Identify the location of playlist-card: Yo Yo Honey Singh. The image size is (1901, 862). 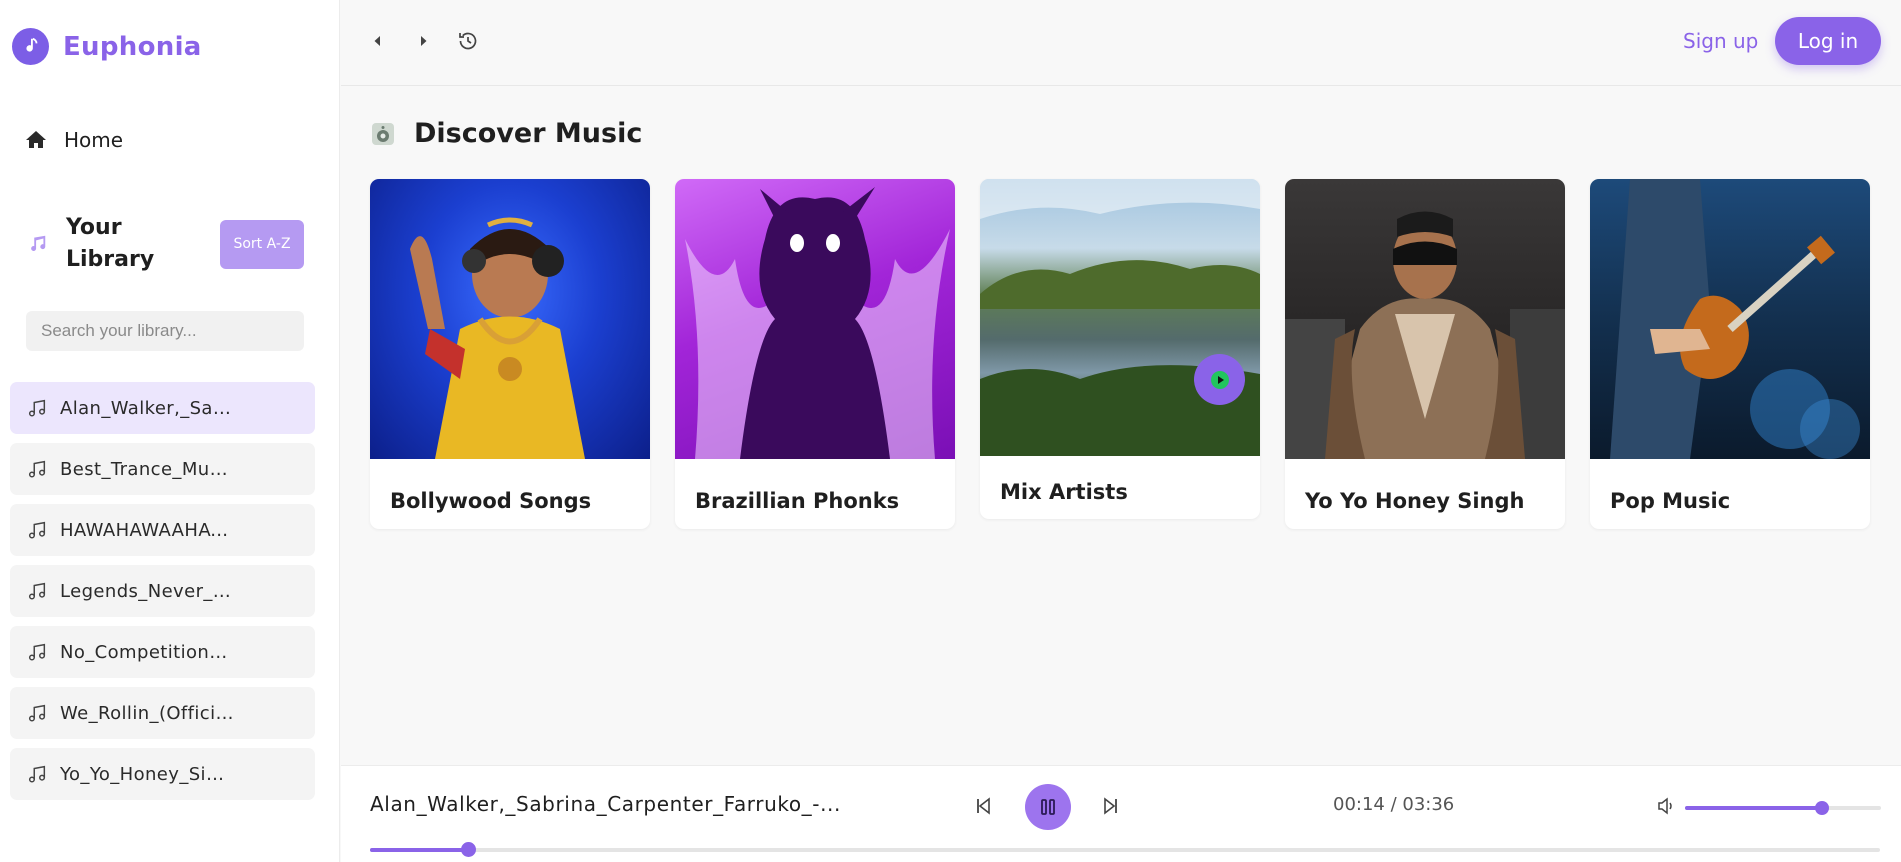
(1425, 354).